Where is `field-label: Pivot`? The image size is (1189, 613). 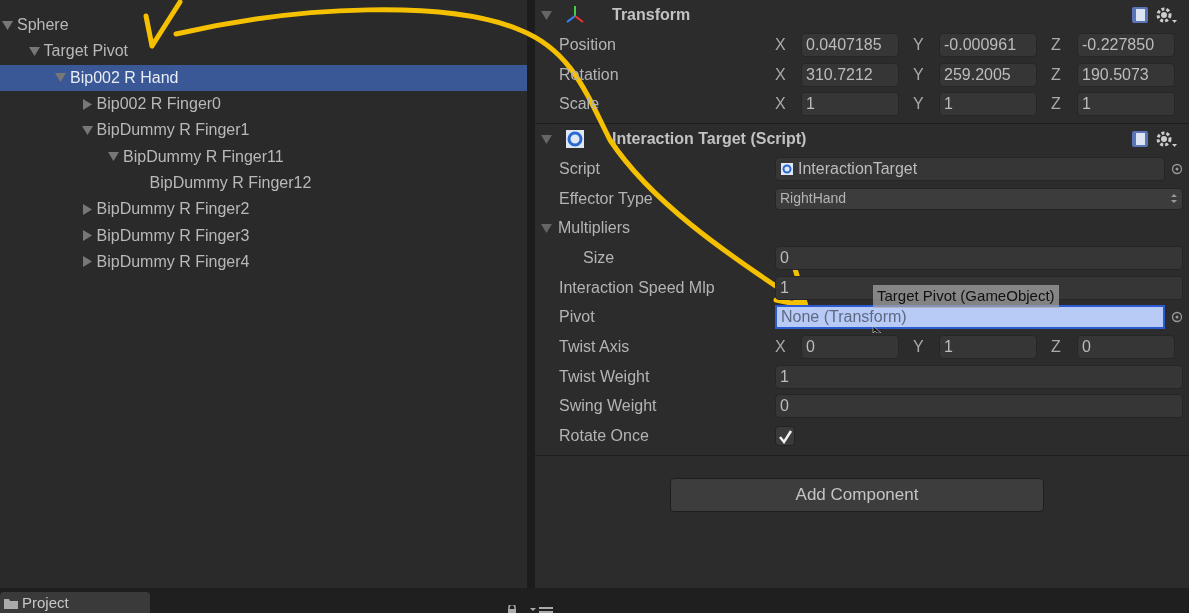 field-label: Pivot is located at coordinates (577, 317).